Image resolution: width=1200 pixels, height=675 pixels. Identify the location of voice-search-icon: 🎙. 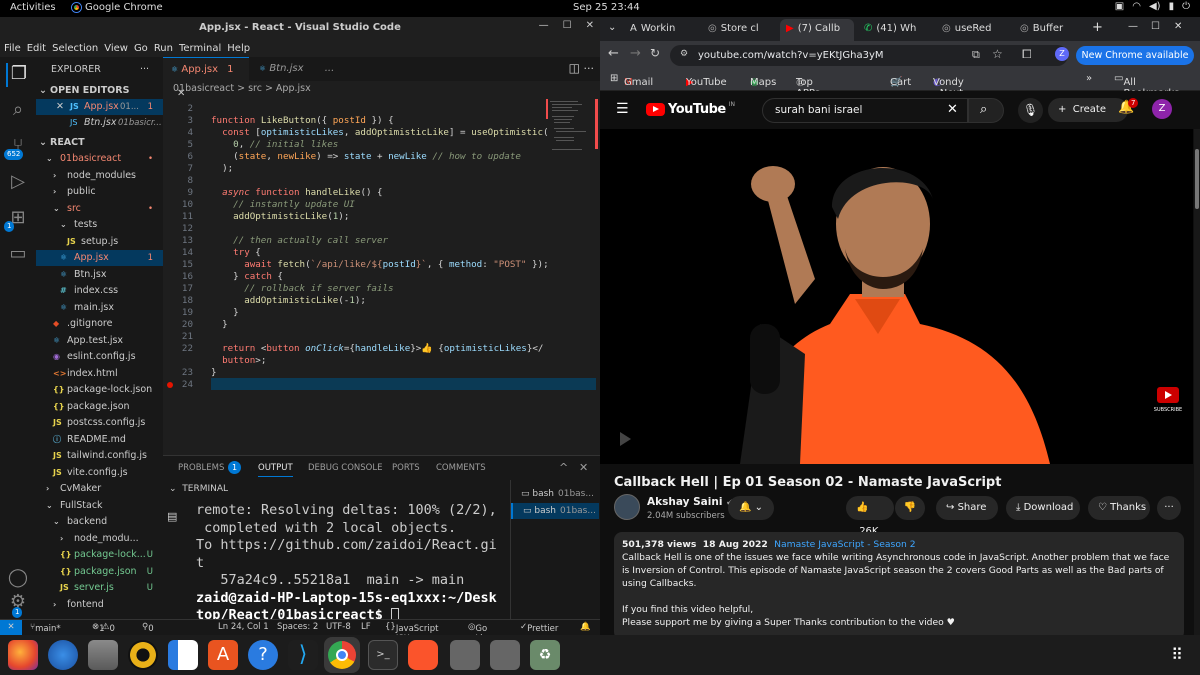
(1030, 110).